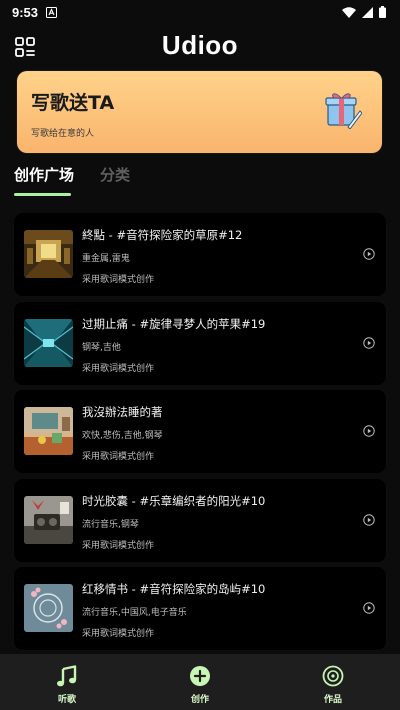  What do you see at coordinates (200, 676) in the screenshot?
I see `plus-circle-icon` at bounding box center [200, 676].